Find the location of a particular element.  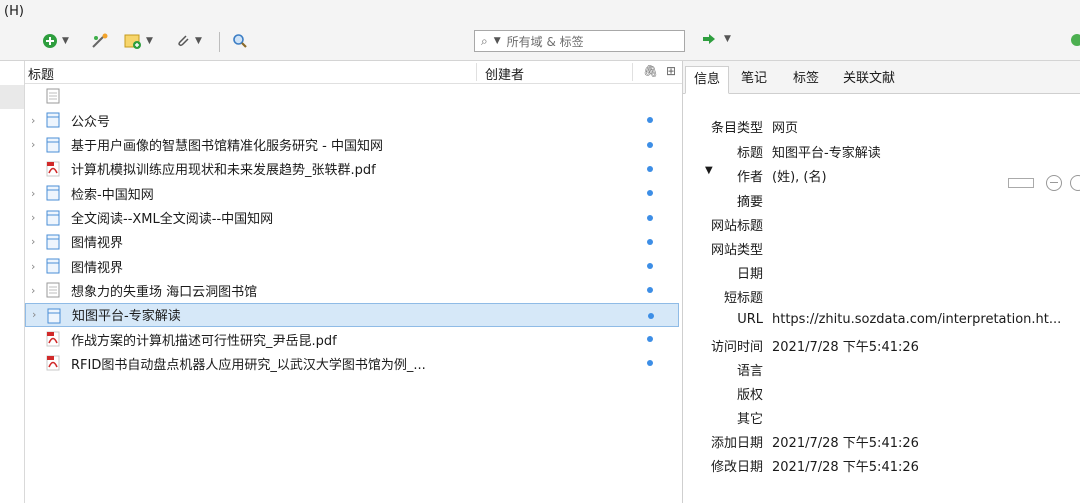

new-note-button: ▼ is located at coordinates (138, 41).